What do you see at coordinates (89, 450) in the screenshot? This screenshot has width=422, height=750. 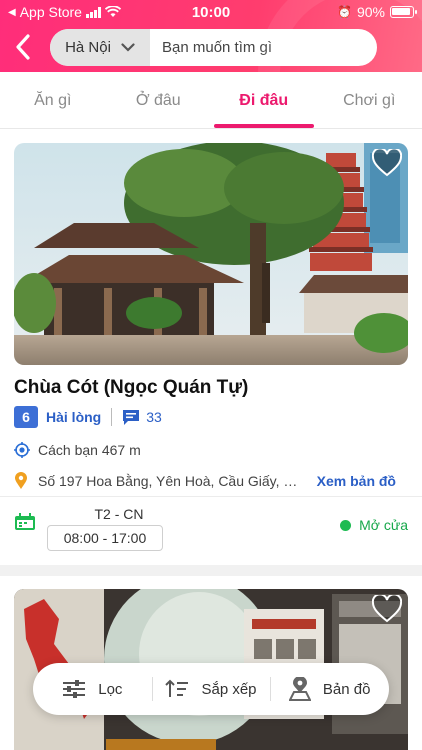 I see `distance-text: Cách bạn 467 m` at bounding box center [89, 450].